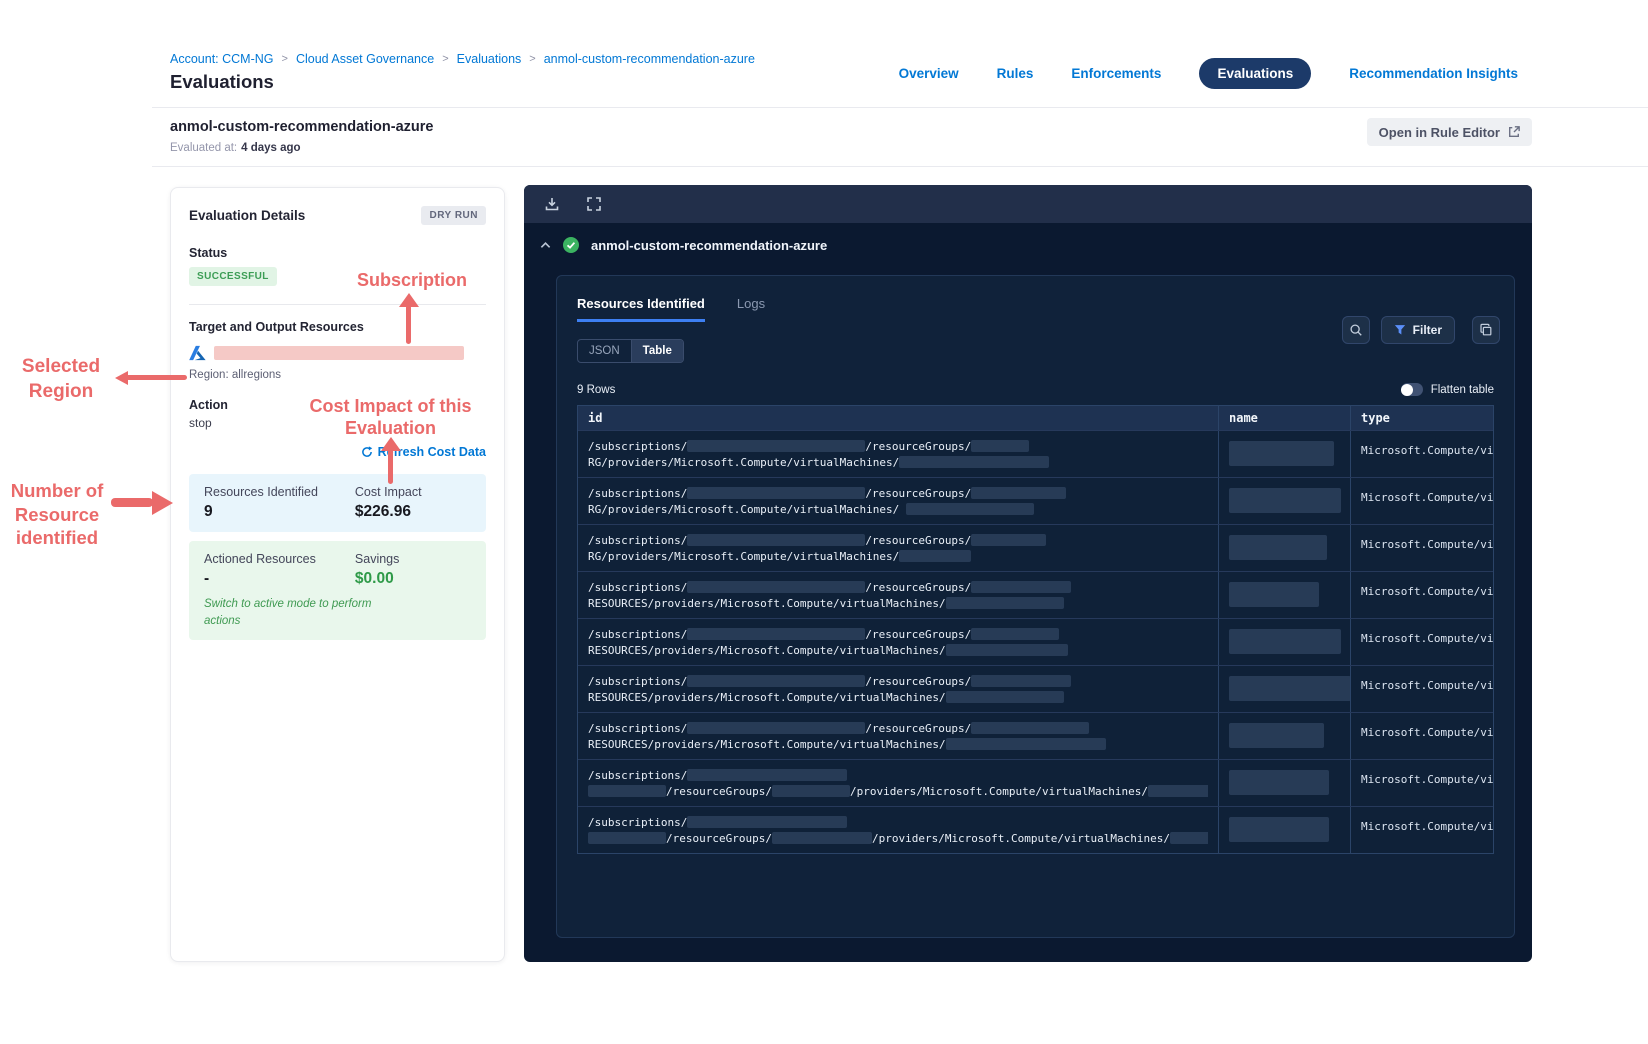 The height and width of the screenshot is (1044, 1648). What do you see at coordinates (423, 452) in the screenshot?
I see `refresh-cost-data-link: Refresh Cost Data` at bounding box center [423, 452].